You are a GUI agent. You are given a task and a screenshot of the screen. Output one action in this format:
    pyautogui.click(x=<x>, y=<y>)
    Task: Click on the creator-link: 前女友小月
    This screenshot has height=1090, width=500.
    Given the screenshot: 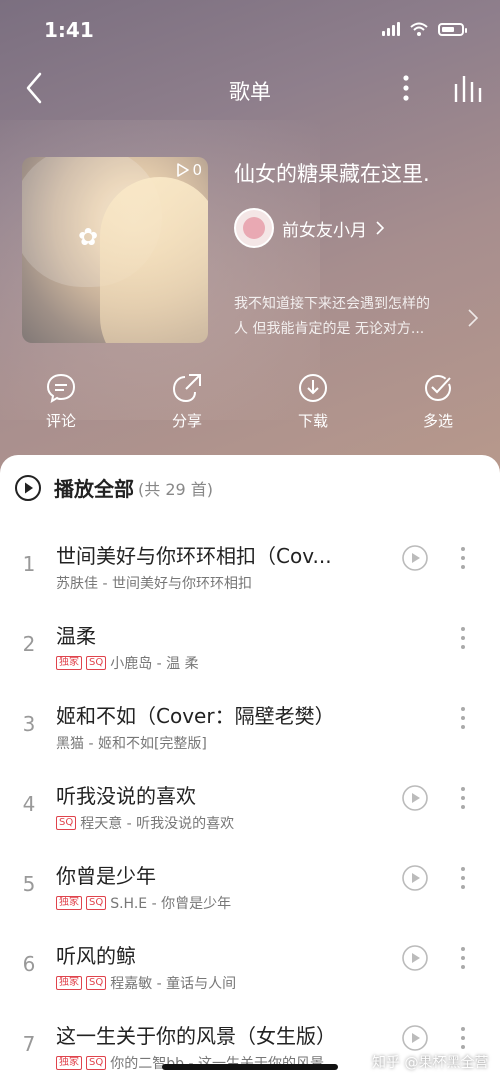 What is the action you would take?
    pyautogui.click(x=309, y=228)
    